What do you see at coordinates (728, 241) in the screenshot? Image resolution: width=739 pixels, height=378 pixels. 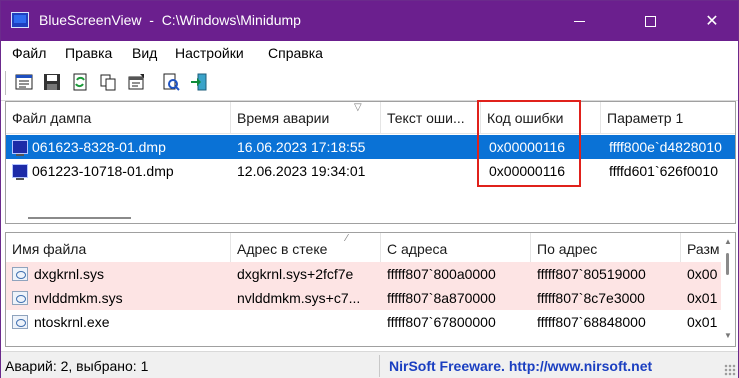 I see `scroll-up-icon: ▲` at bounding box center [728, 241].